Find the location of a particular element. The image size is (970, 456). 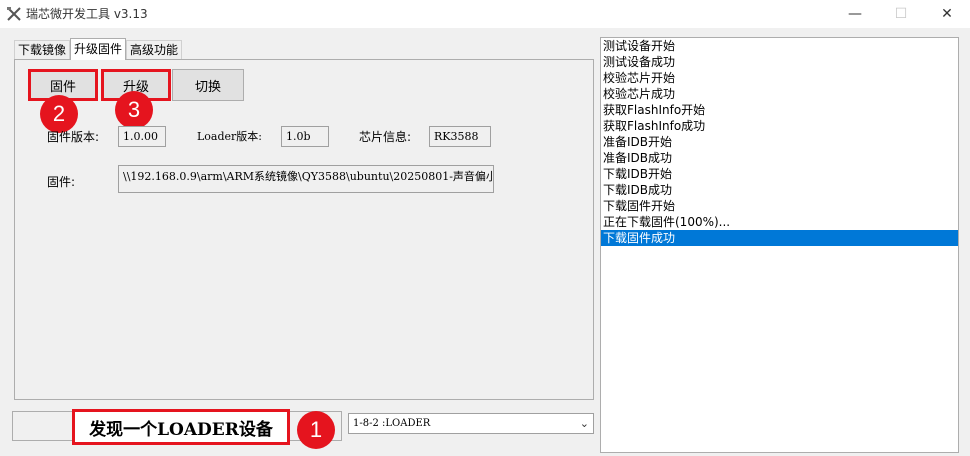

step-badge-3: 3 is located at coordinates (134, 110).